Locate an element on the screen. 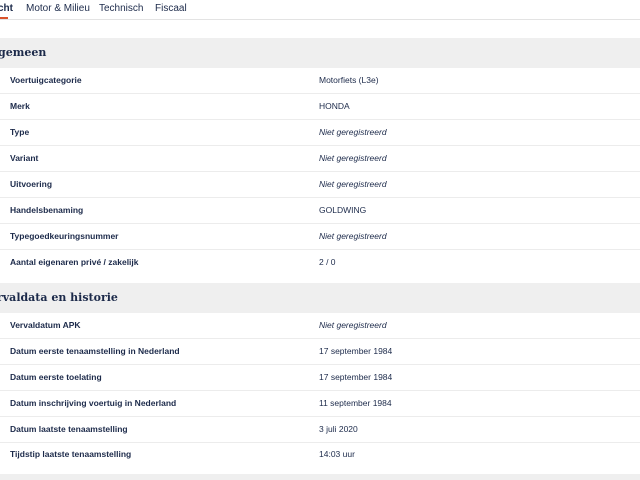 This screenshot has width=640, height=480. row-label: Datum eerste tenaamstelling in Nederland is located at coordinates (95, 351).